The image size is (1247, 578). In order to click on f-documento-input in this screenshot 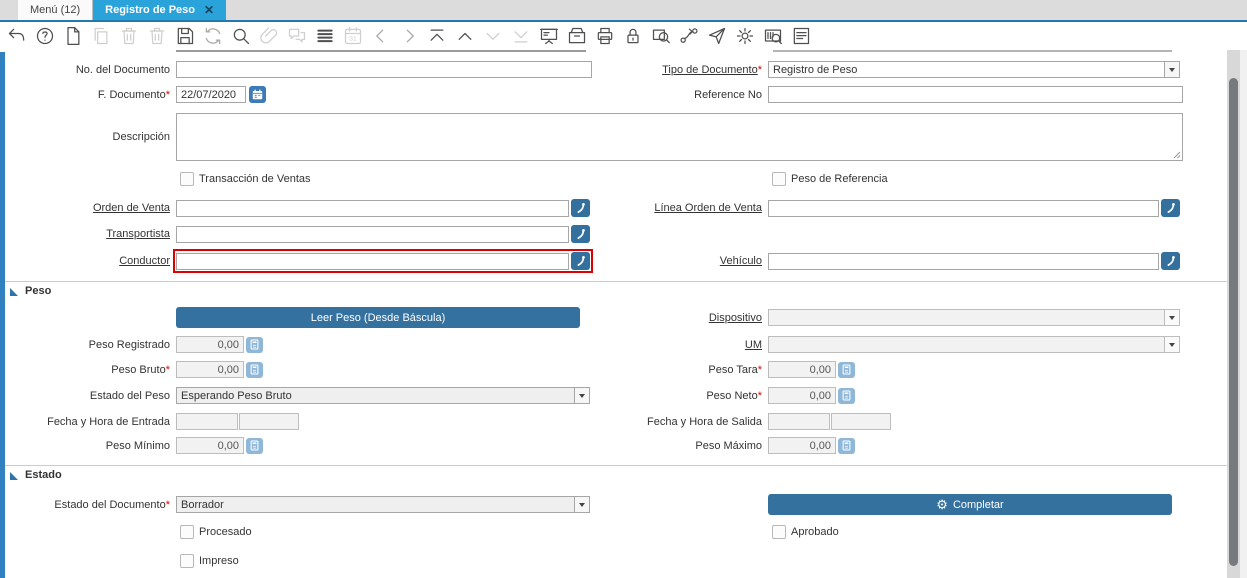, I will do `click(211, 94)`.